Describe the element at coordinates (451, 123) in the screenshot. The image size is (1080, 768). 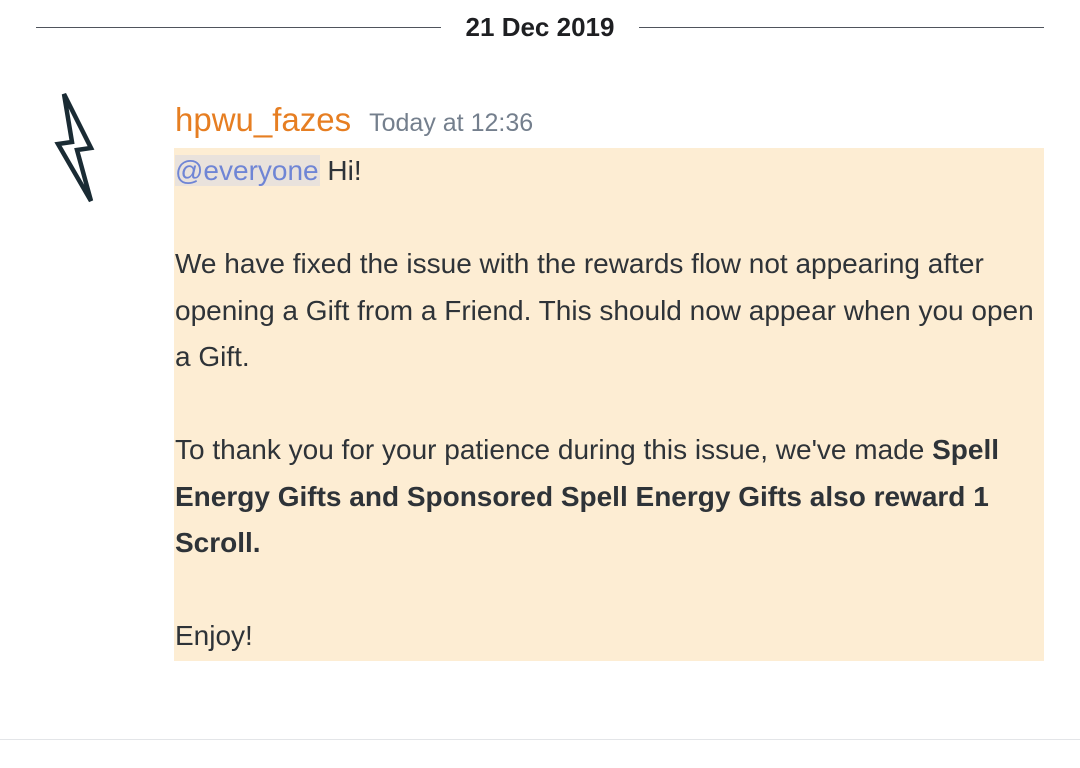
I see `timestamp: Today at 12:36` at that location.